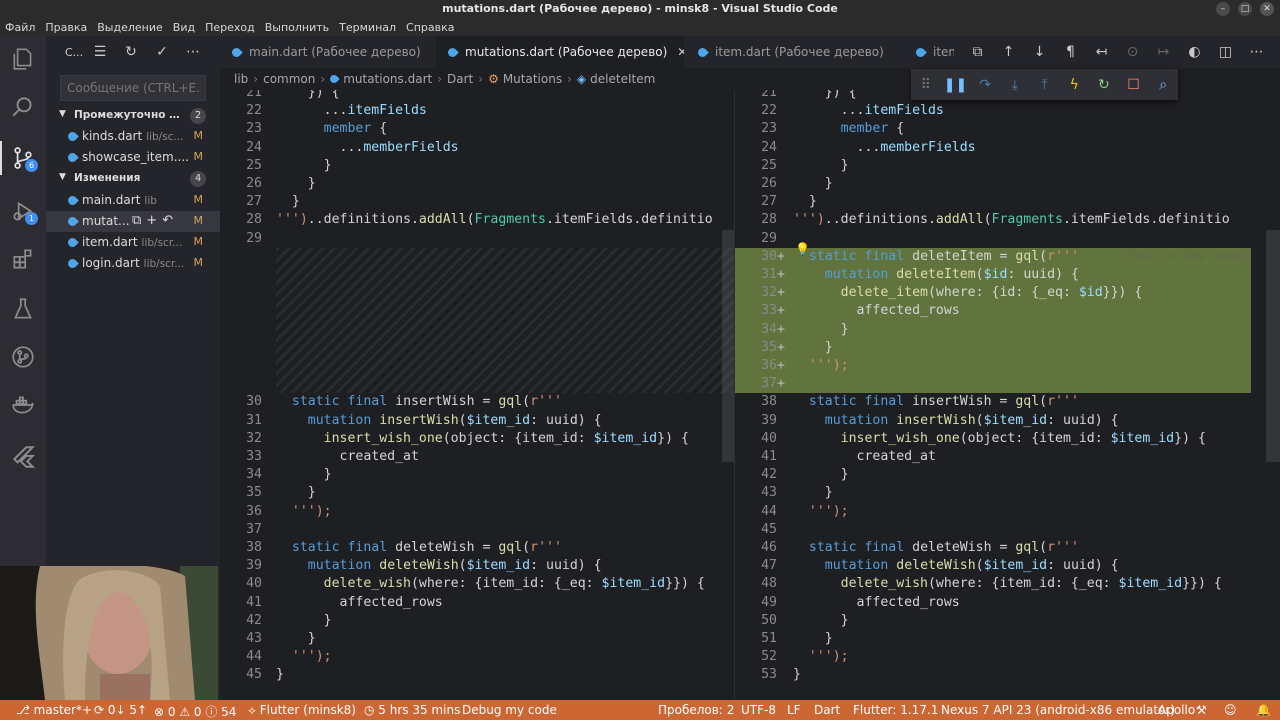 This screenshot has height=720, width=1280. Describe the element at coordinates (133, 136) in the screenshot. I see `list-item: kinds.dart lib/sc... M` at that location.